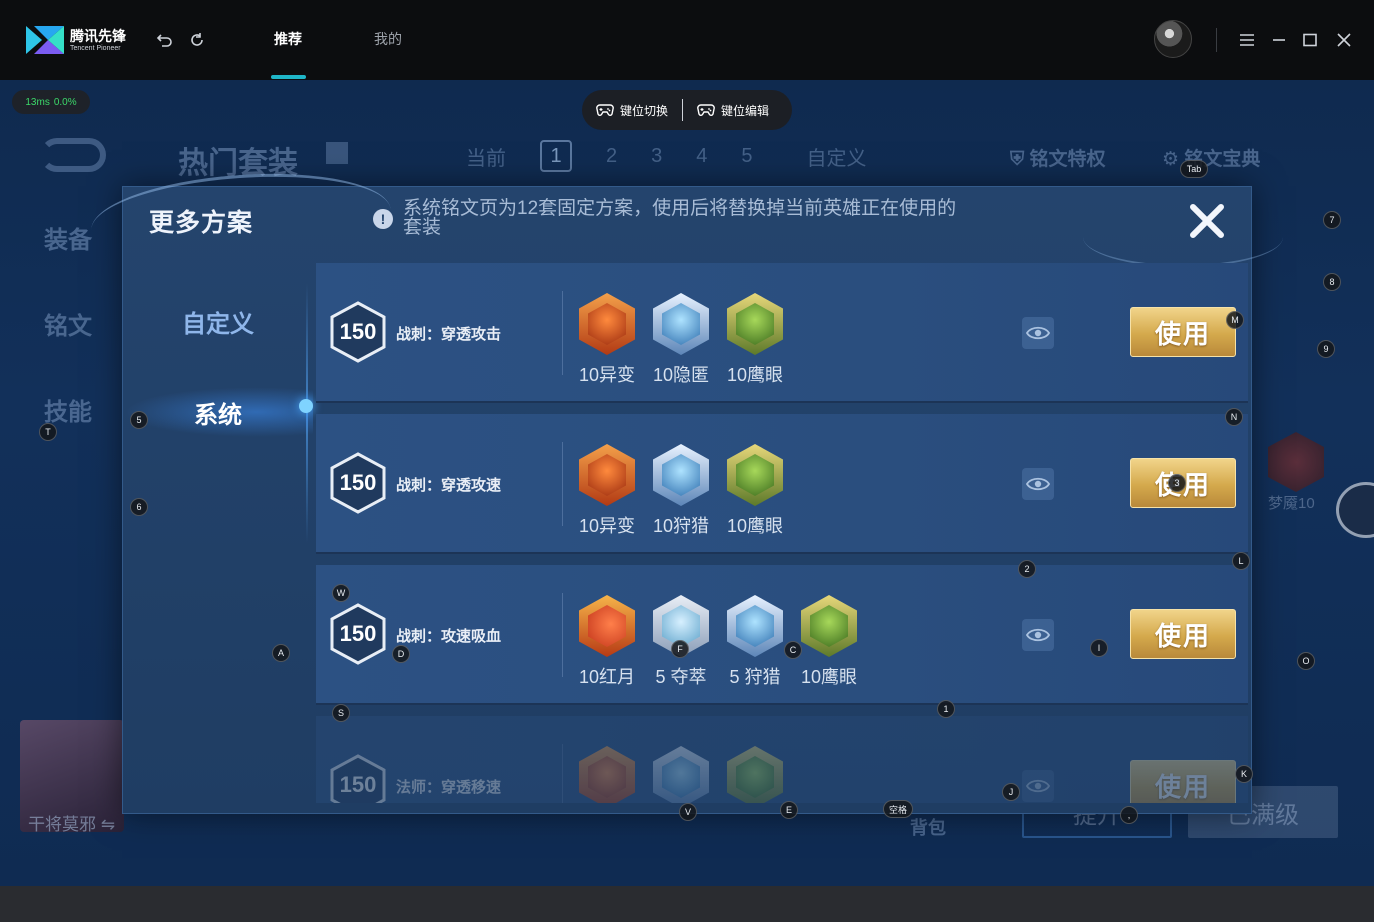  Describe the element at coordinates (449, 334) in the screenshot. I see `plan-name: 战刺：穿透攻击` at that location.